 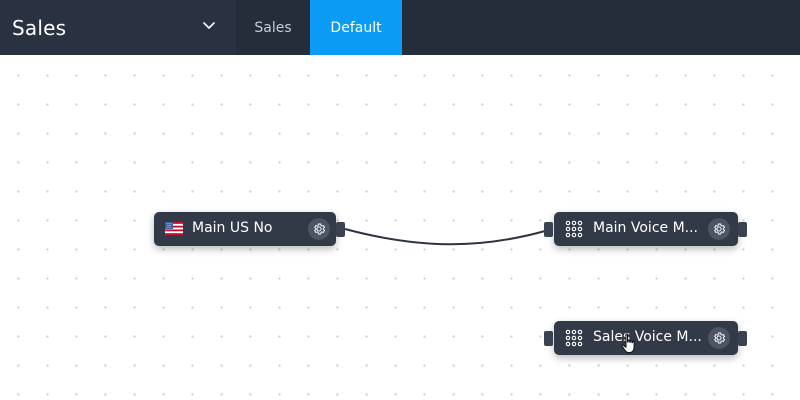 I want to click on flow-node-main-us-no: Main US No, so click(x=249, y=229).